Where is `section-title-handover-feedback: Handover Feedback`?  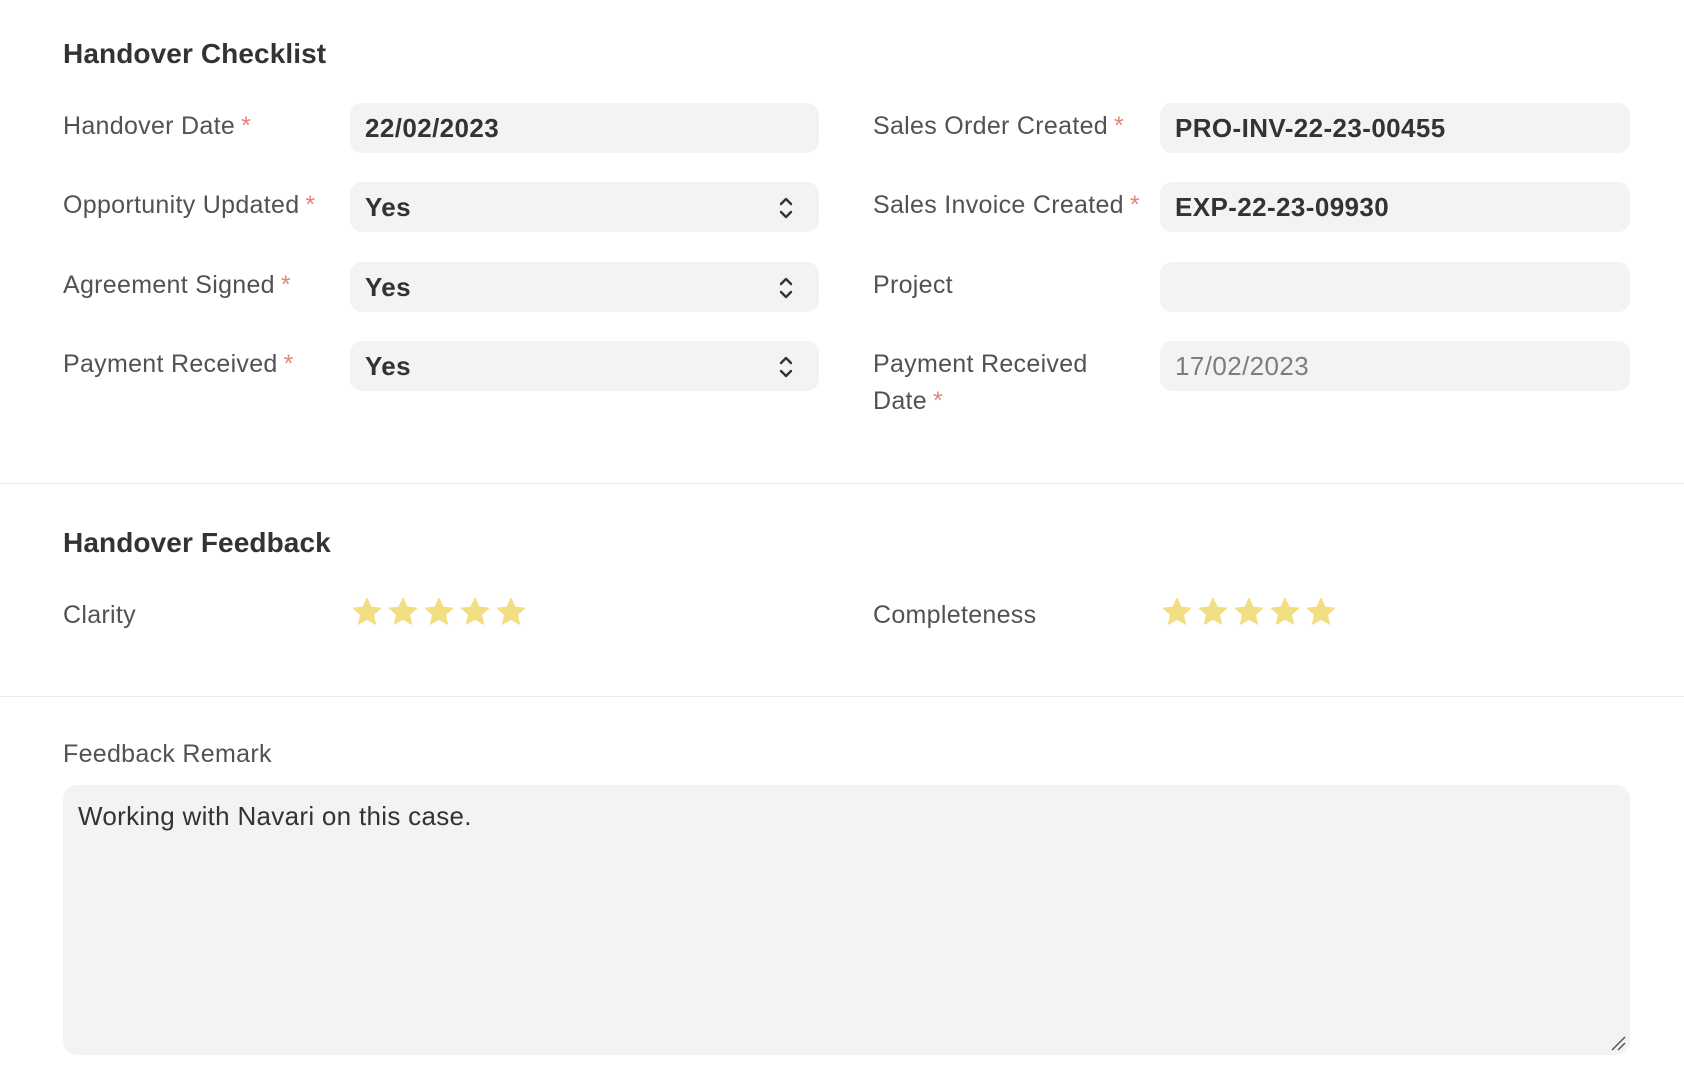
section-title-handover-feedback: Handover Feedback is located at coordinates (197, 542).